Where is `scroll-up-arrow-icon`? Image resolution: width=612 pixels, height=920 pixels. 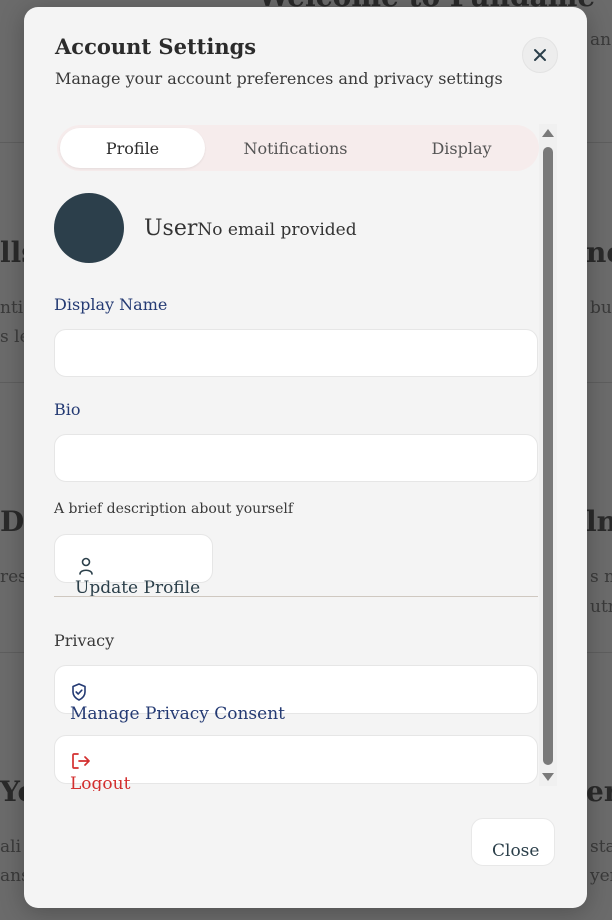 scroll-up-arrow-icon is located at coordinates (548, 133).